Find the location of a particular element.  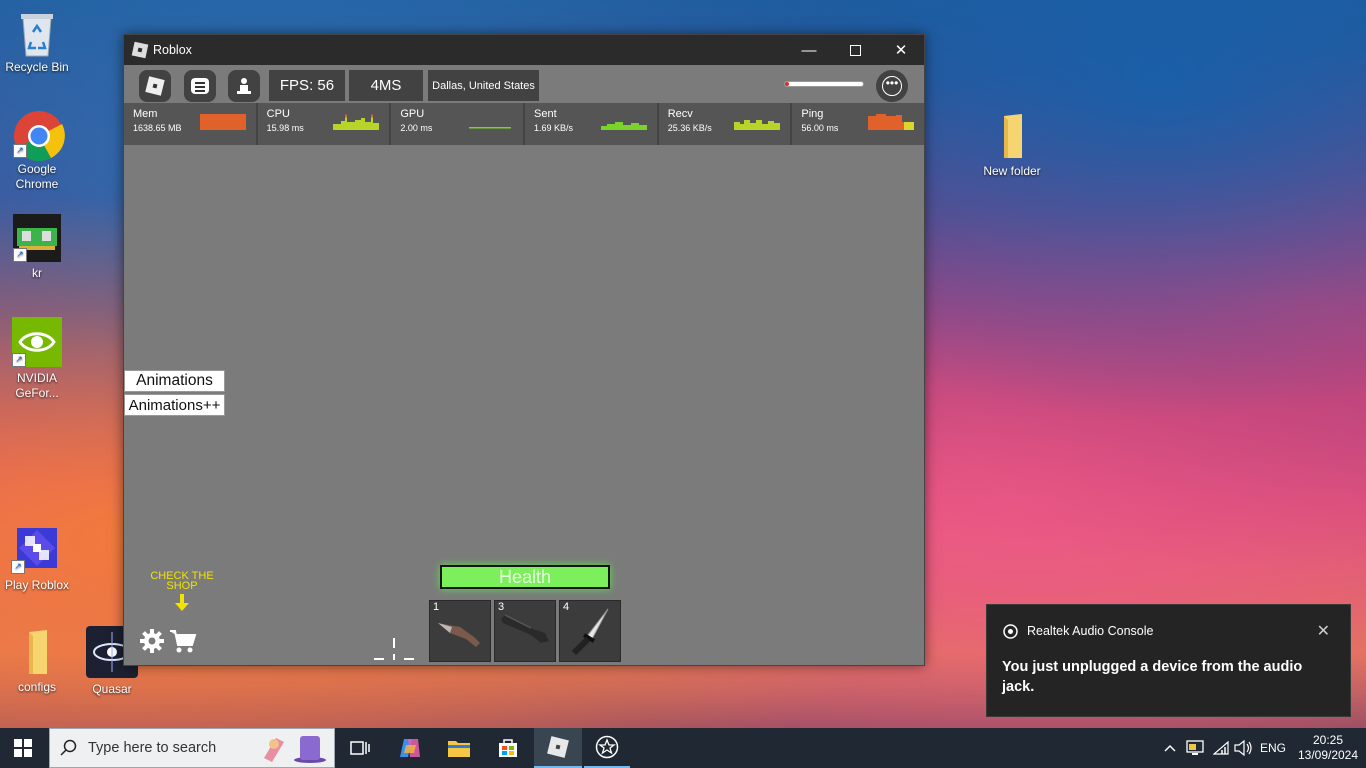

settings-button is located at coordinates (152, 641).